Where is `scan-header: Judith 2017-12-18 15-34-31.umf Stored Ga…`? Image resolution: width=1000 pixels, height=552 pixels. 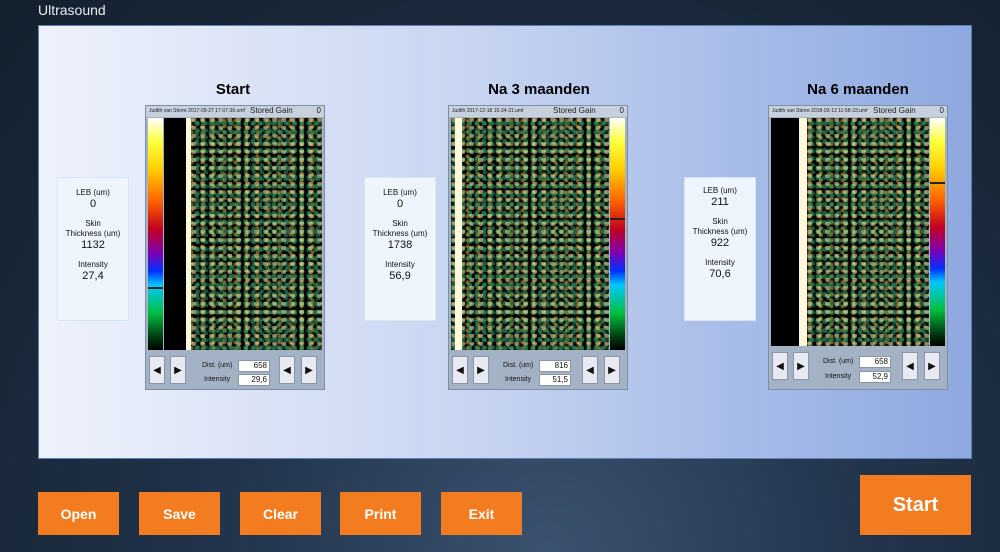 scan-header: Judith 2017-12-18 15-34-31.umf Stored Ga… is located at coordinates (538, 111).